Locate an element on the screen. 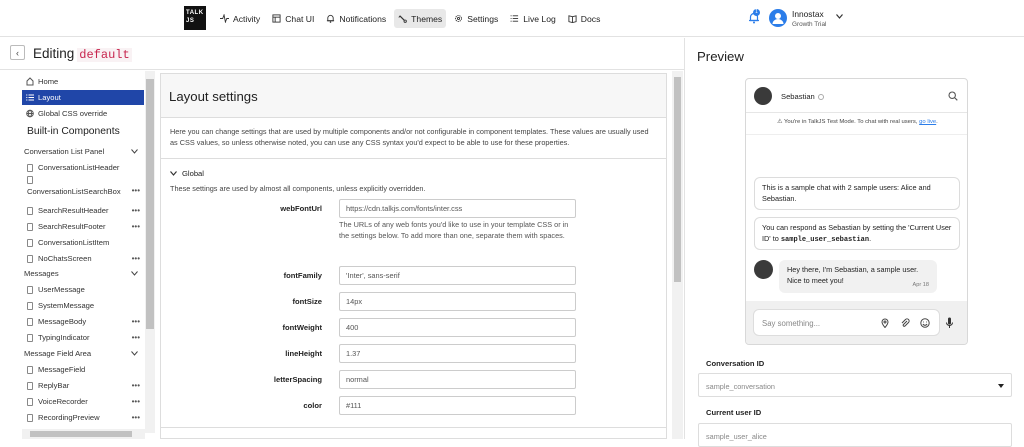 This screenshot has height=447, width=1024. nav-notifications-label: Notifications is located at coordinates (363, 18).